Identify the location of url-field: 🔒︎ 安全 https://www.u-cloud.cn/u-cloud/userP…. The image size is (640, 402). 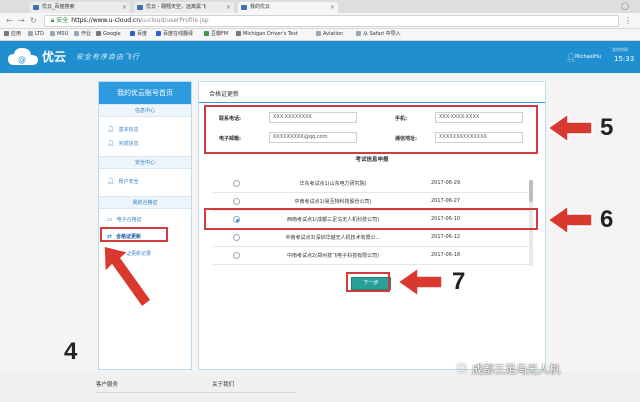
(331, 21).